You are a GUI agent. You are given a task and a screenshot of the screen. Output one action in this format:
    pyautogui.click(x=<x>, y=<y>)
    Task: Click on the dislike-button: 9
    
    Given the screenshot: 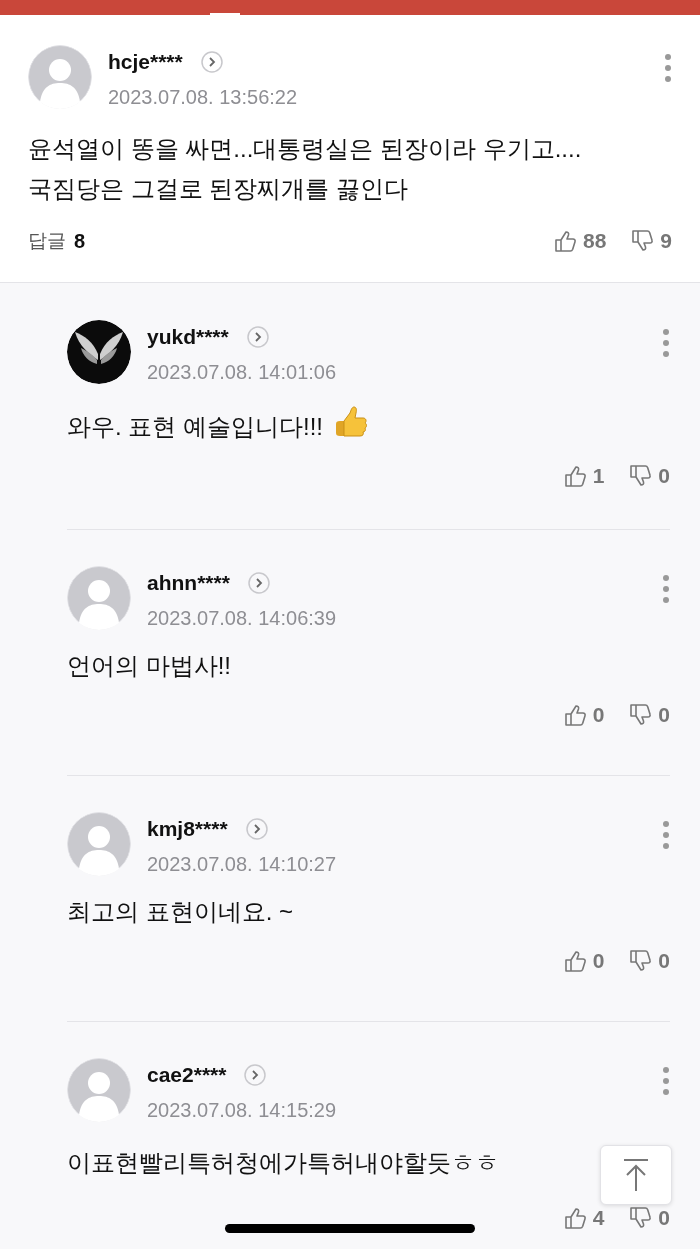 What is the action you would take?
    pyautogui.click(x=651, y=241)
    